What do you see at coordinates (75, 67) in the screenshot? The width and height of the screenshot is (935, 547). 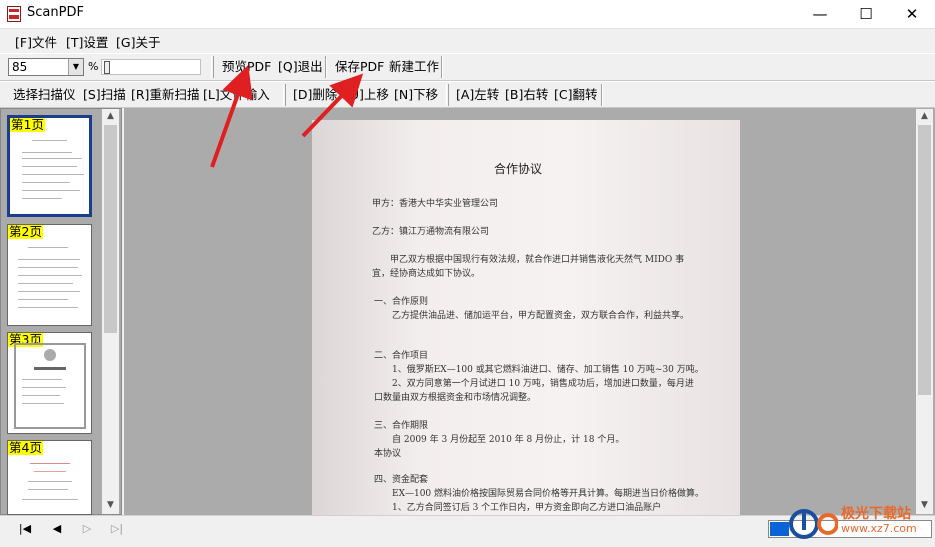 I see `chevron-down-icon: ▼` at bounding box center [75, 67].